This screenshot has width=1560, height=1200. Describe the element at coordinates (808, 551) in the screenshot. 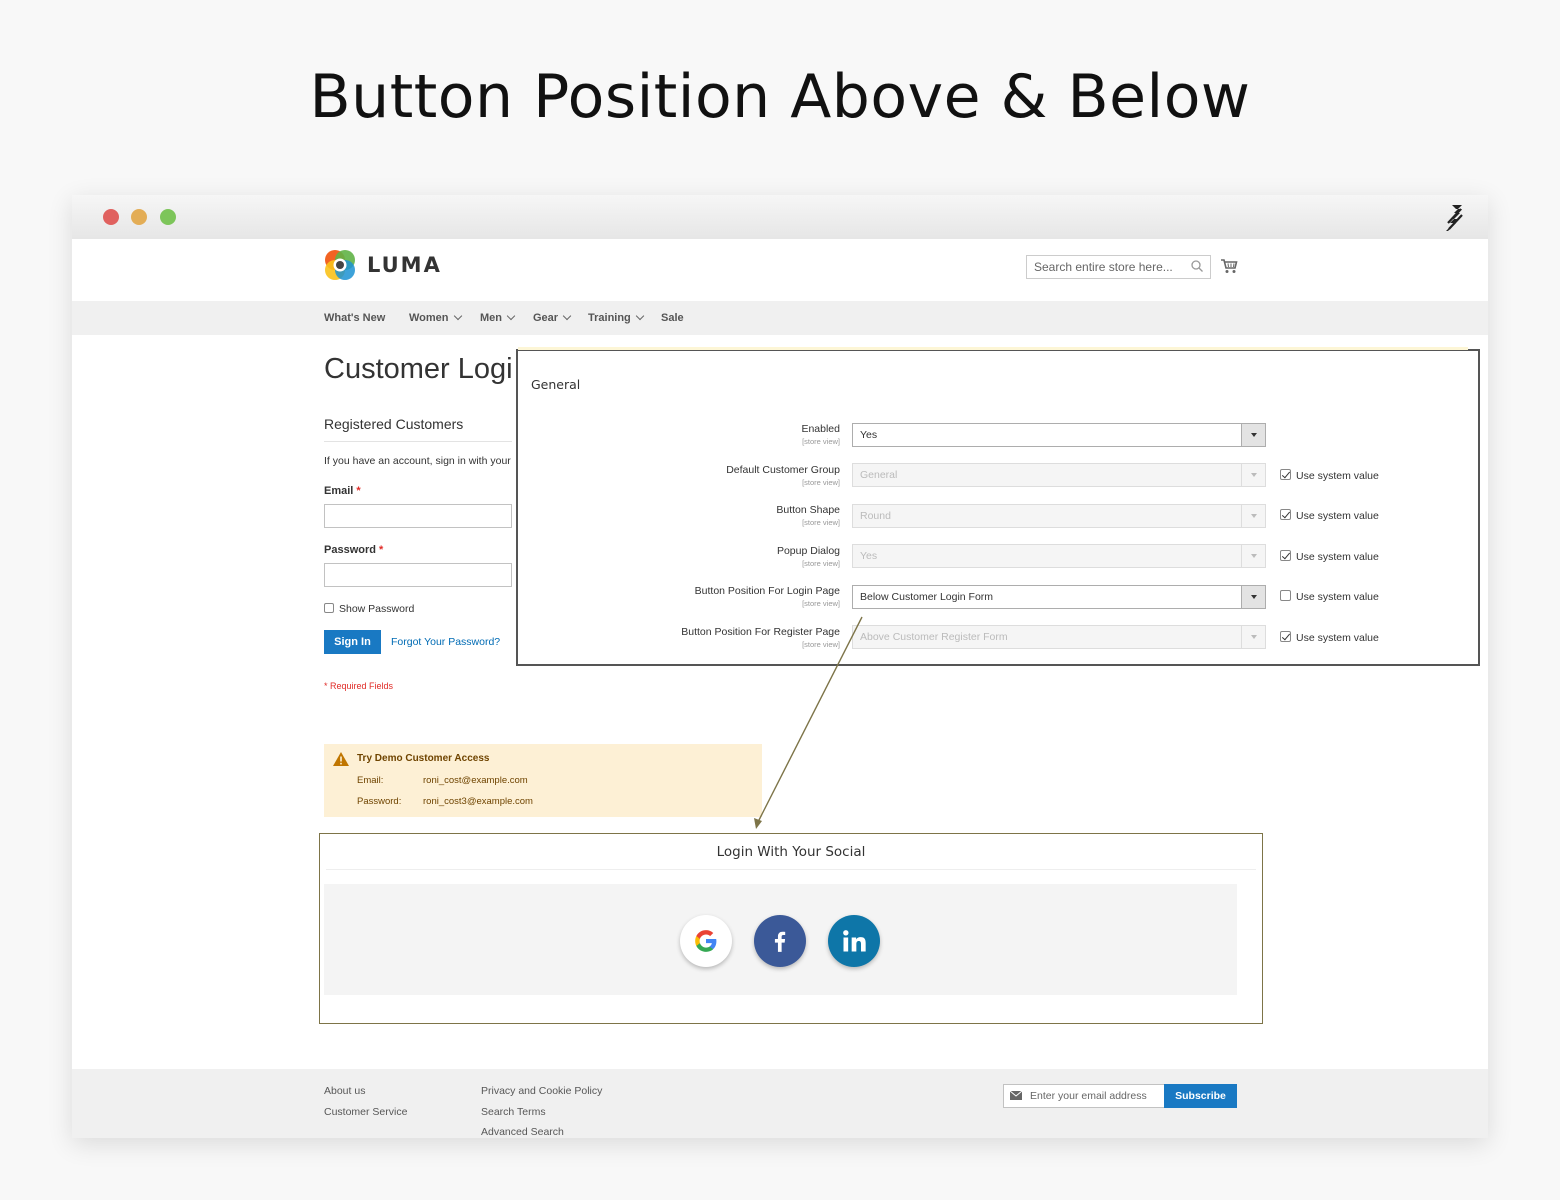

I see `config-label-popup-dialog: Popup Dialog` at that location.